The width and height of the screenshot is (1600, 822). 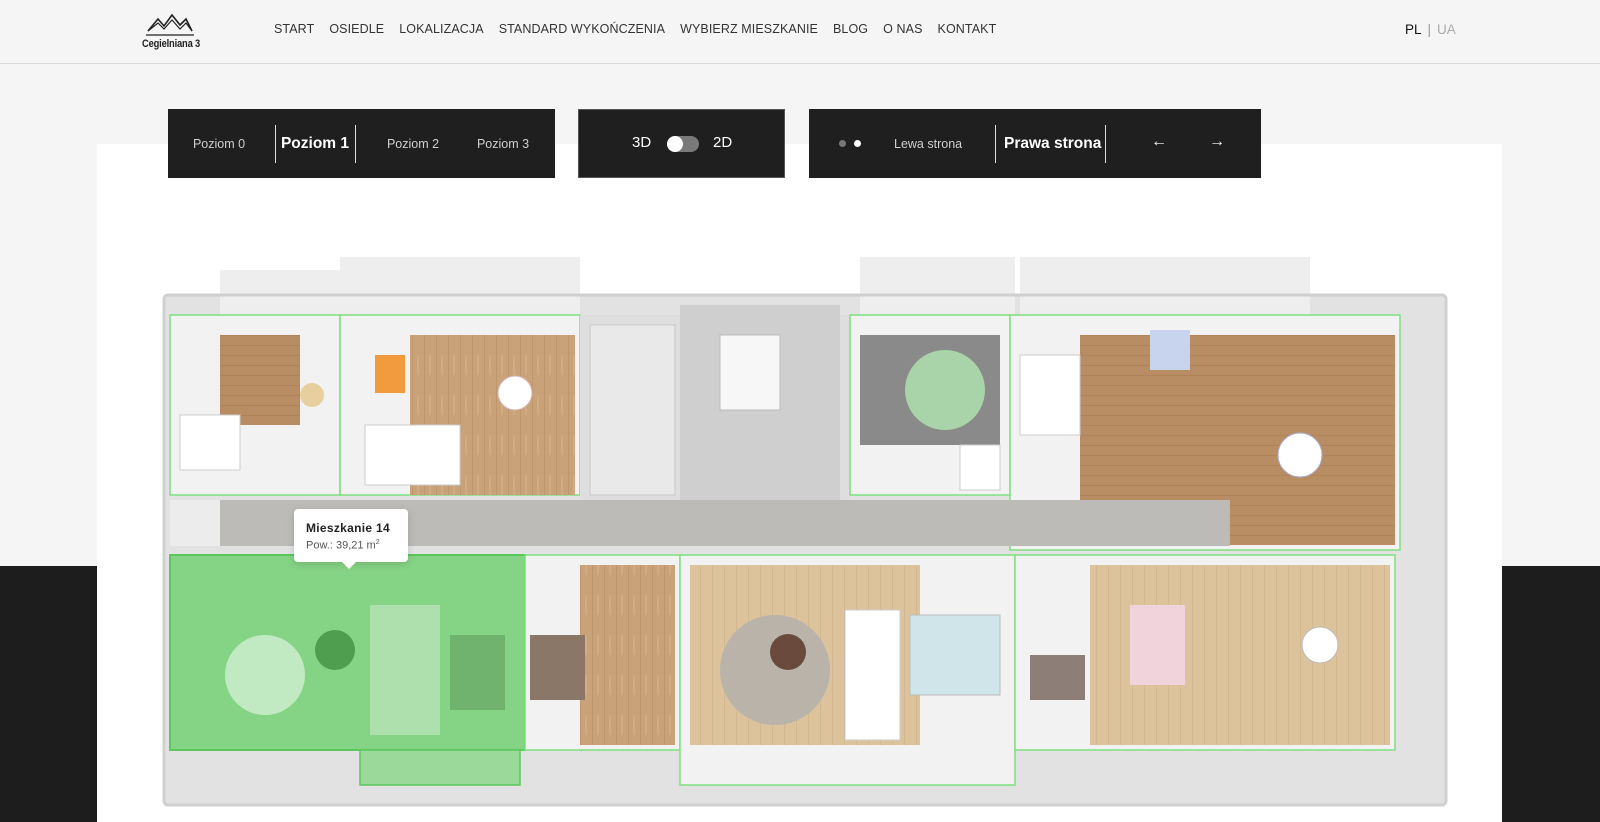 I want to click on level-selector: Poziom 0 Poziom 1 Poziom 2 Poziom 3, so click(x=361, y=143).